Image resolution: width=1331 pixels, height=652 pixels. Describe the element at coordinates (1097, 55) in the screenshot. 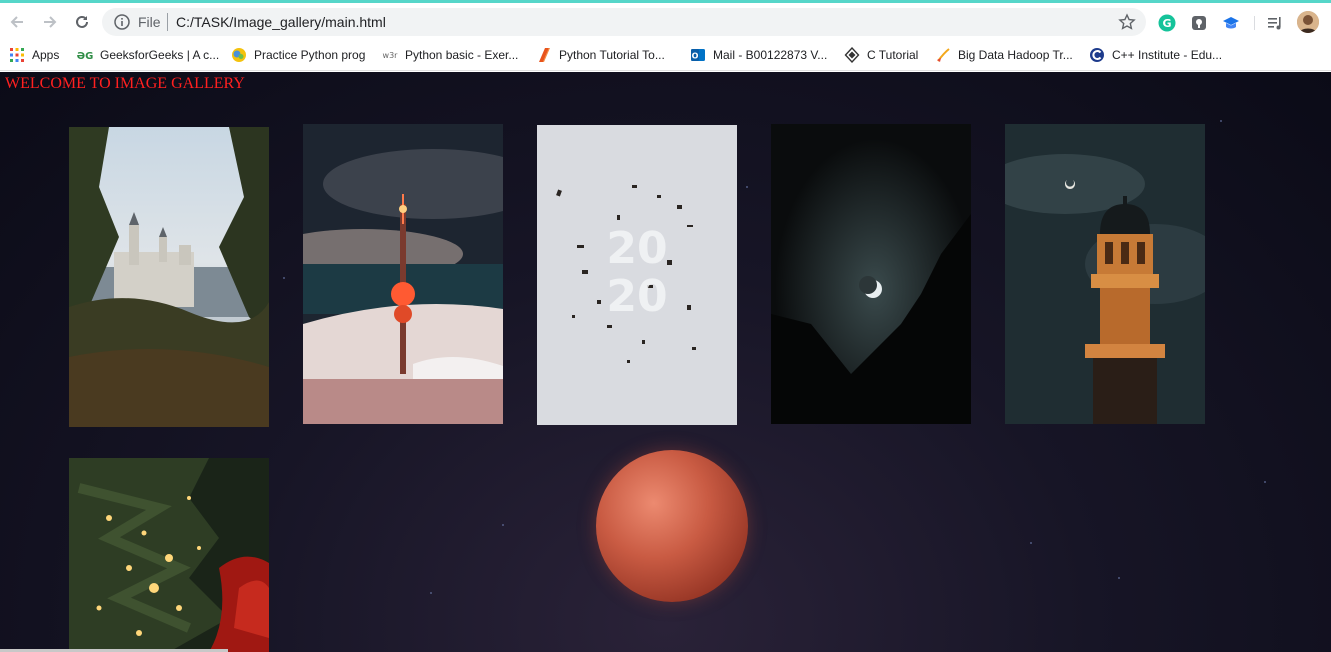

I see `cpp-institute-icon` at that location.